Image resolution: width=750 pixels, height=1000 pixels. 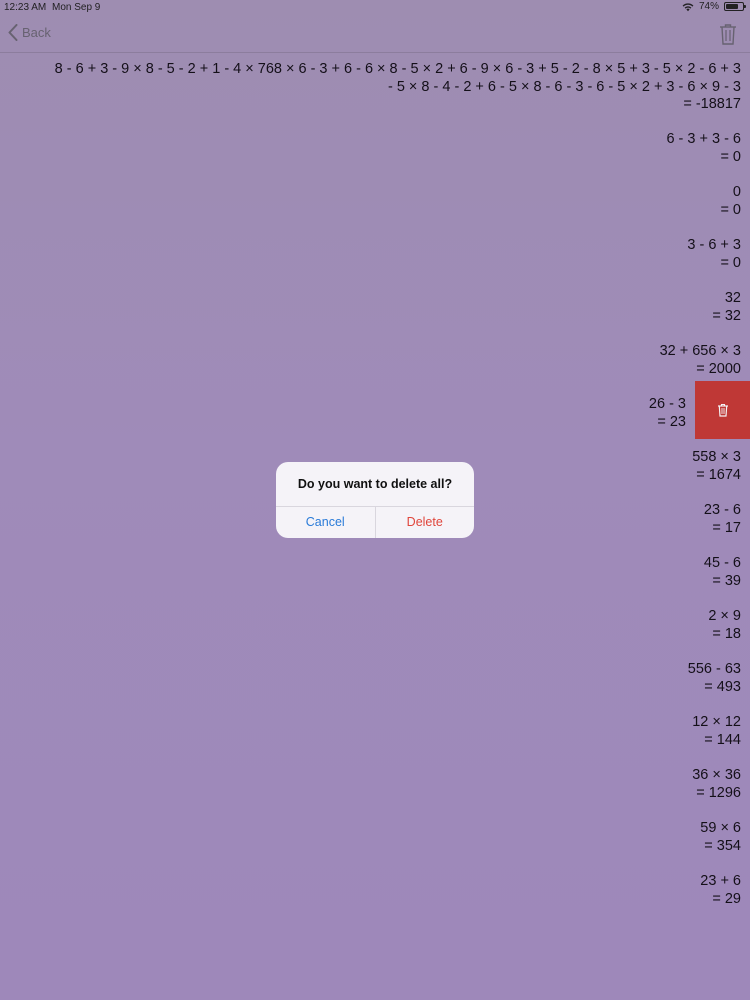 I want to click on alert-actions: Cancel Delete, so click(x=375, y=522).